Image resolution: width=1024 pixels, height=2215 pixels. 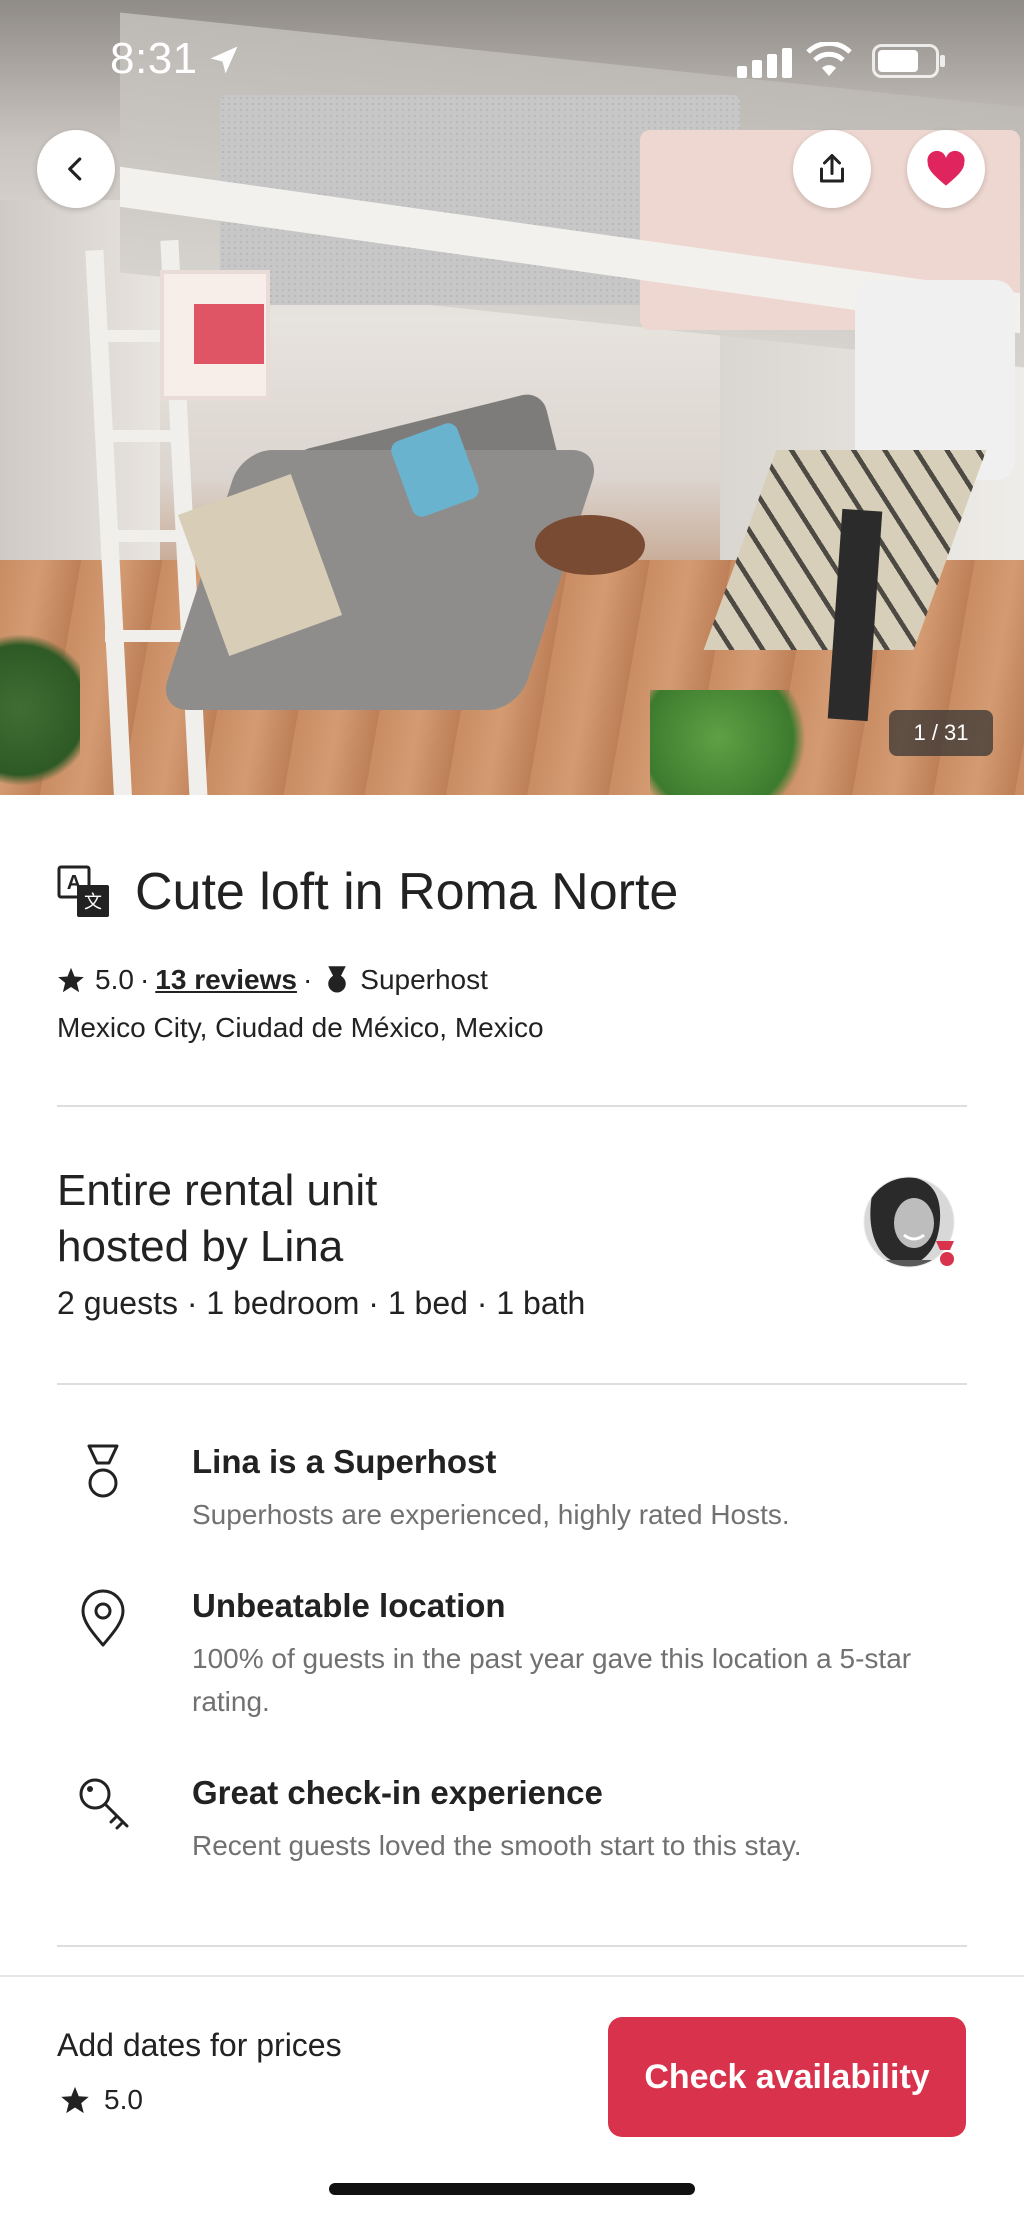 I want to click on reviews-link: 13 reviews, so click(x=226, y=980).